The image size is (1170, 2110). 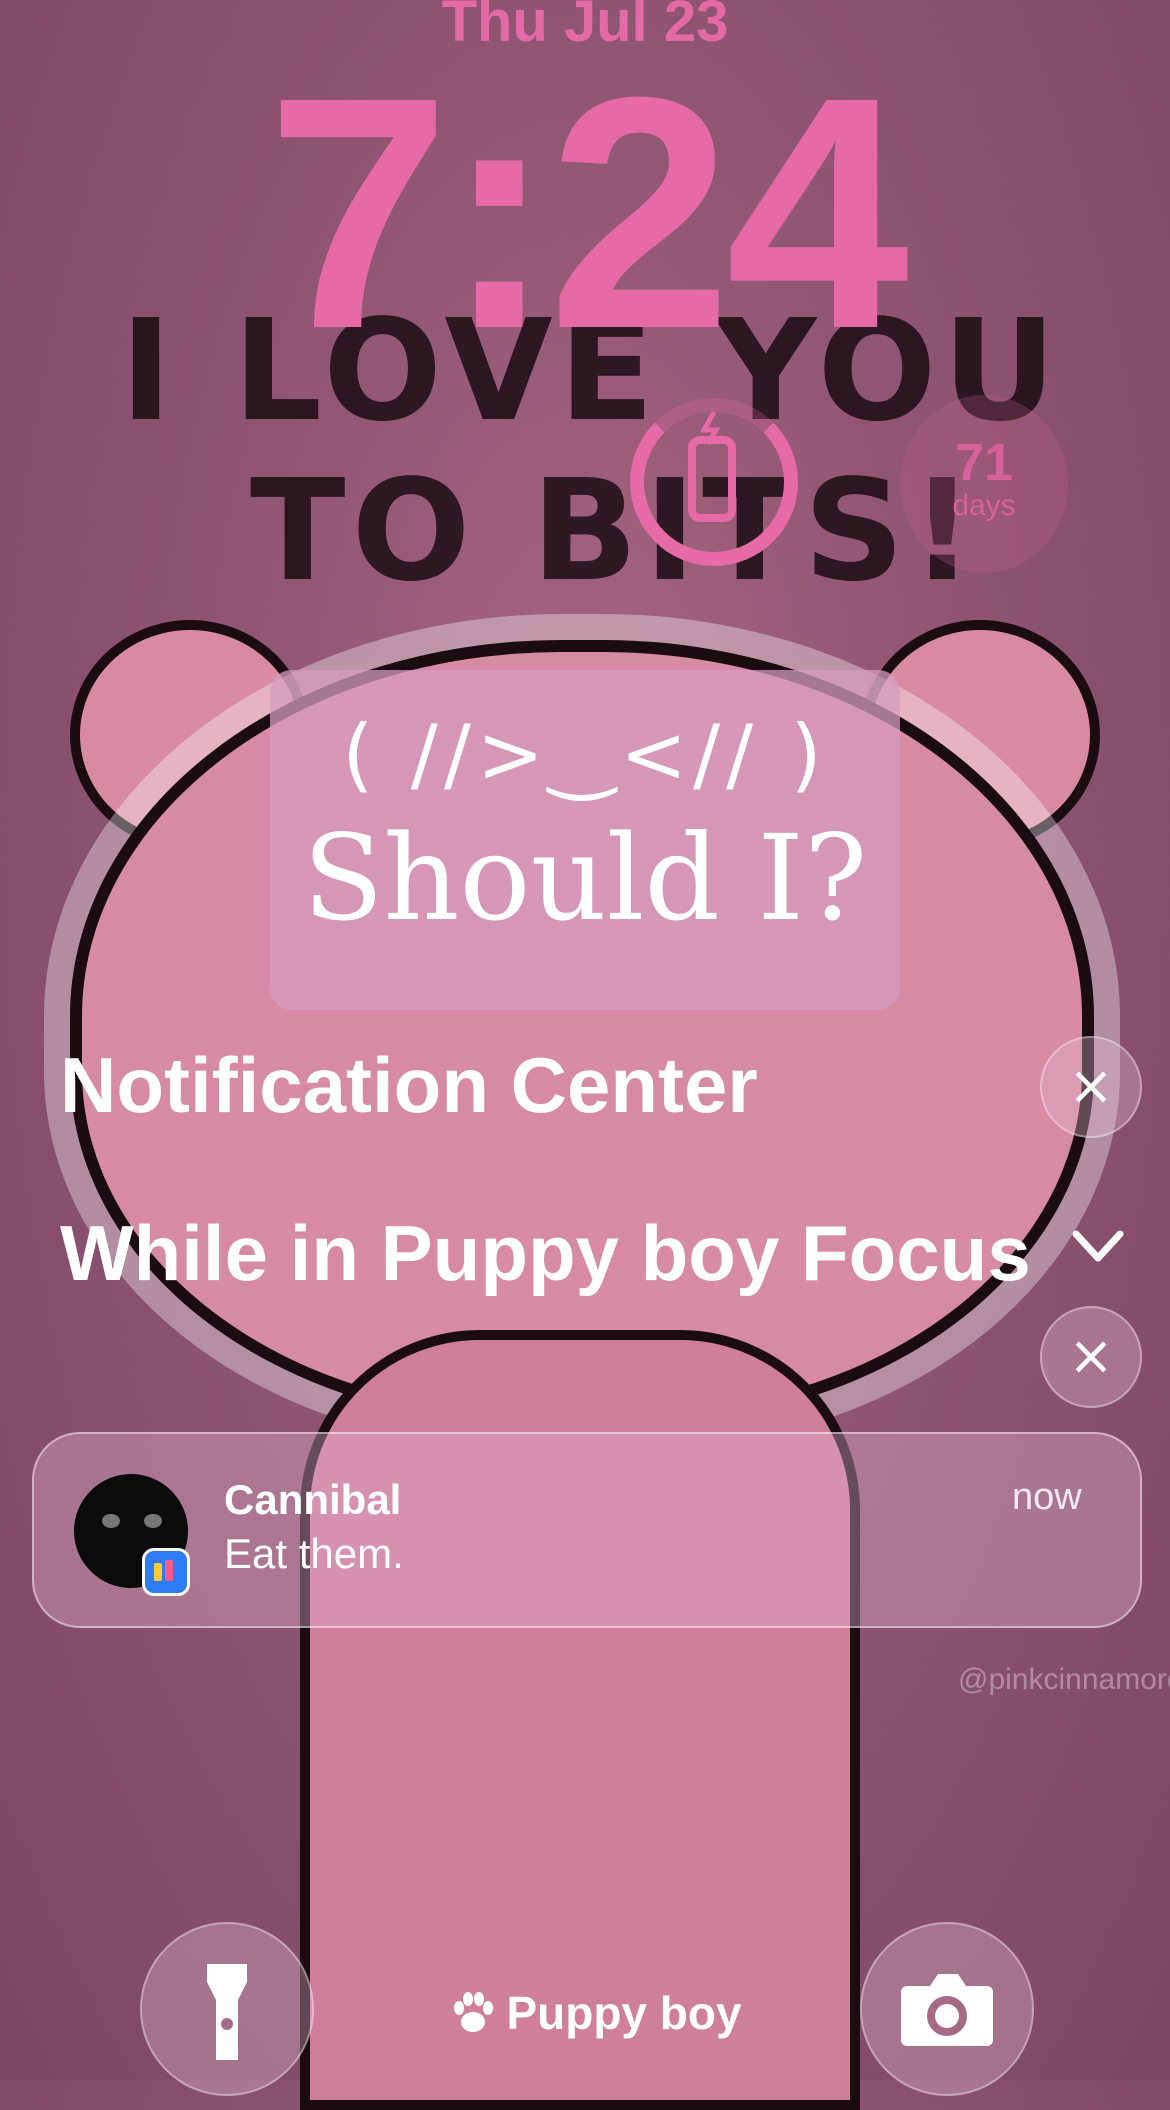 I want to click on flashlight-button, so click(x=227, y=2009).